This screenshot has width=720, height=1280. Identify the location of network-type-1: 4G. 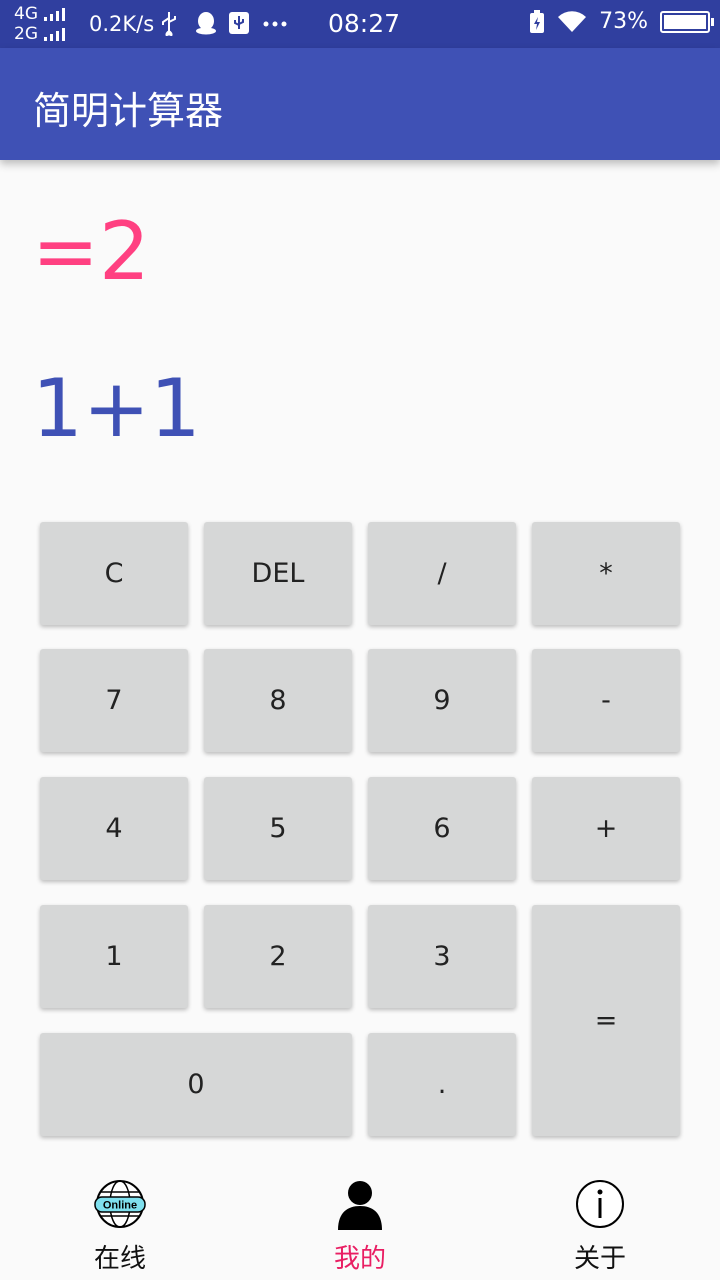
(26, 14).